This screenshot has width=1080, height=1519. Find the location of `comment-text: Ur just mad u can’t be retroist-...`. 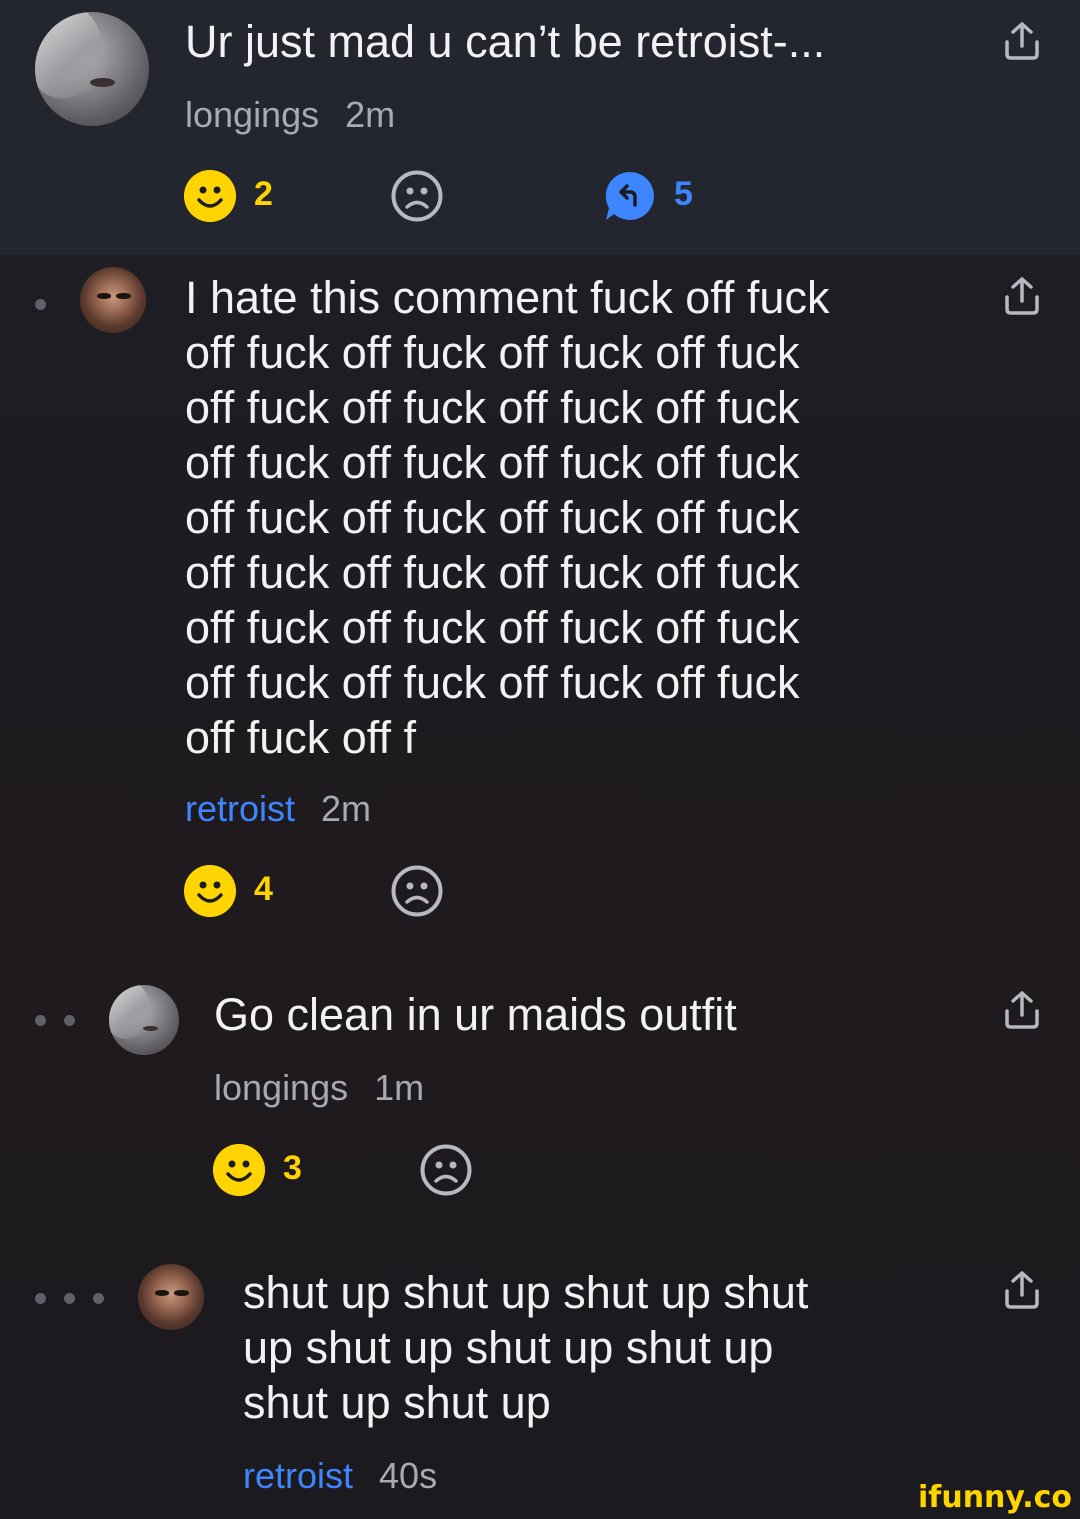

comment-text: Ur just mad u can’t be retroist-... is located at coordinates (505, 41).